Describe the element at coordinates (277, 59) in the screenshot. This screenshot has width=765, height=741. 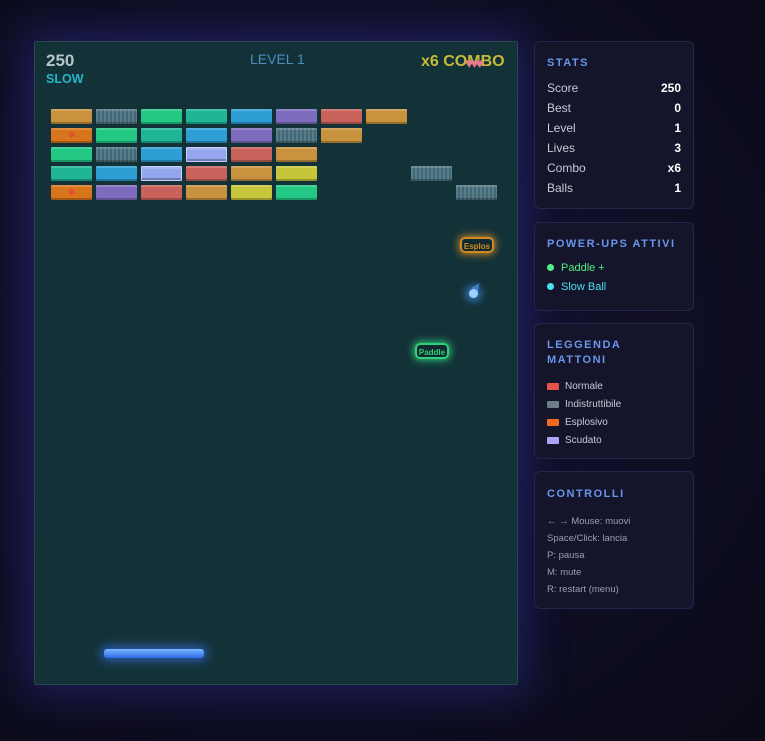
I see `level-label: LEVEL 1` at that location.